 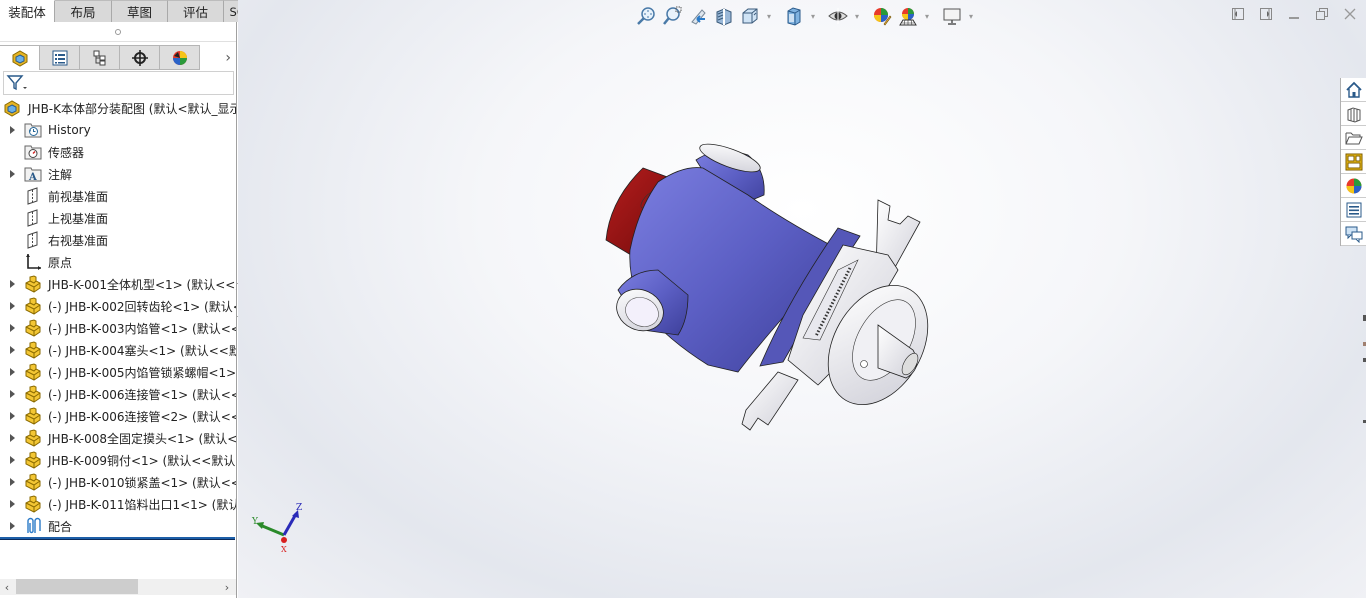 What do you see at coordinates (952, 16) in the screenshot?
I see `view-settings-button` at bounding box center [952, 16].